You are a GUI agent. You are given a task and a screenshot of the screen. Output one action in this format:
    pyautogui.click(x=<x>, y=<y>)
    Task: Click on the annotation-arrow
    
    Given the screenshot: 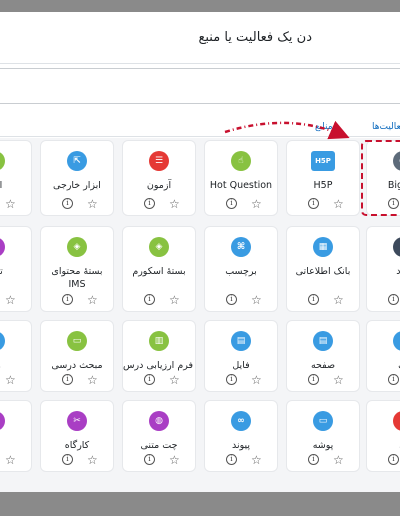 What is the action you would take?
    pyautogui.click(x=287, y=130)
    